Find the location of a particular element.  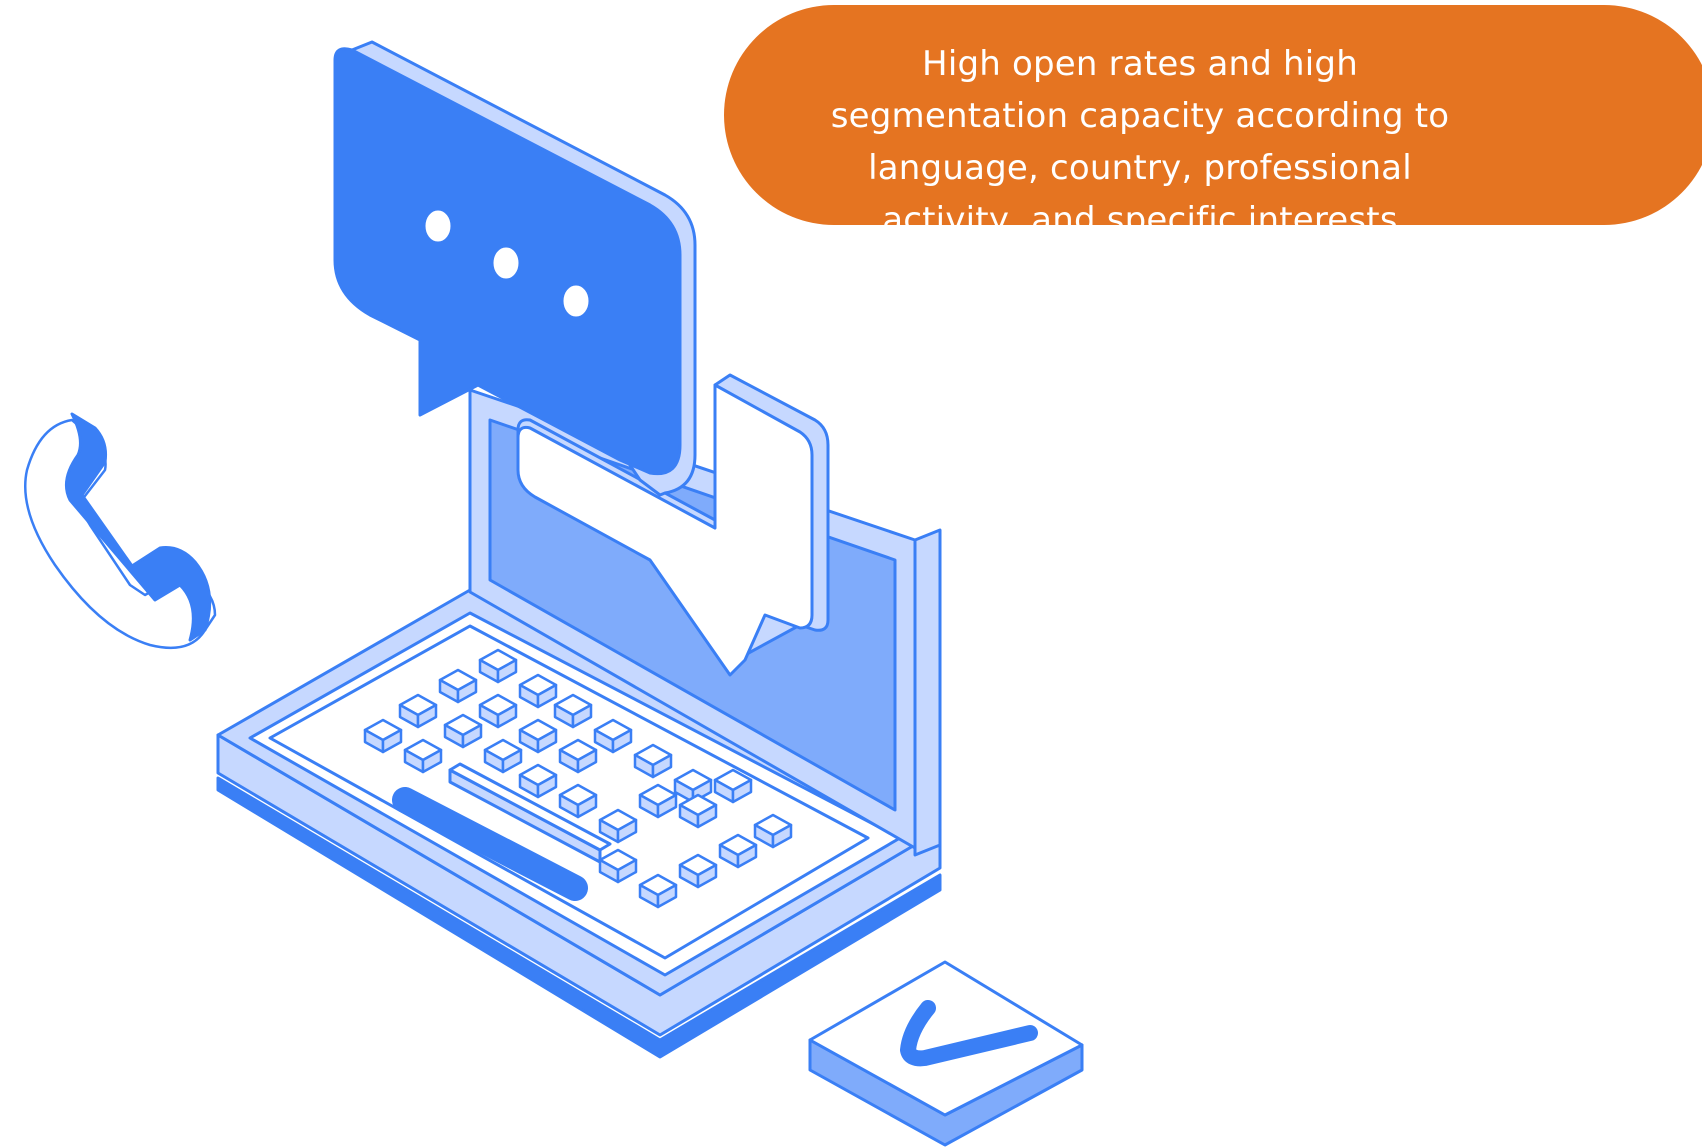

checkmark-icon is located at coordinates (946, 1053).